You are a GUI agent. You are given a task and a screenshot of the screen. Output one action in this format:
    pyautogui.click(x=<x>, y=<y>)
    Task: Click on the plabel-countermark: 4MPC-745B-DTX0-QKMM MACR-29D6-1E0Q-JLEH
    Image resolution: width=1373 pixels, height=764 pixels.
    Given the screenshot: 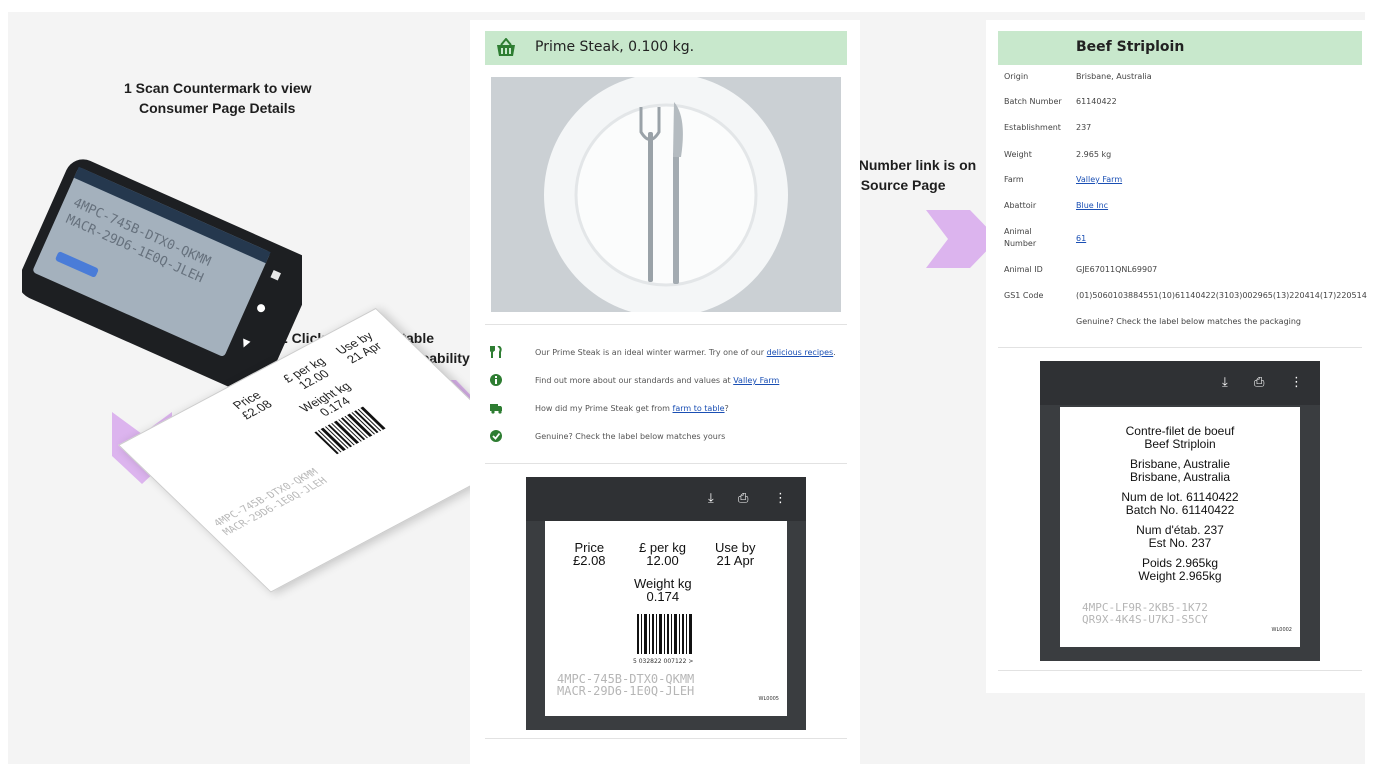 What is the action you would take?
    pyautogui.click(x=271, y=502)
    